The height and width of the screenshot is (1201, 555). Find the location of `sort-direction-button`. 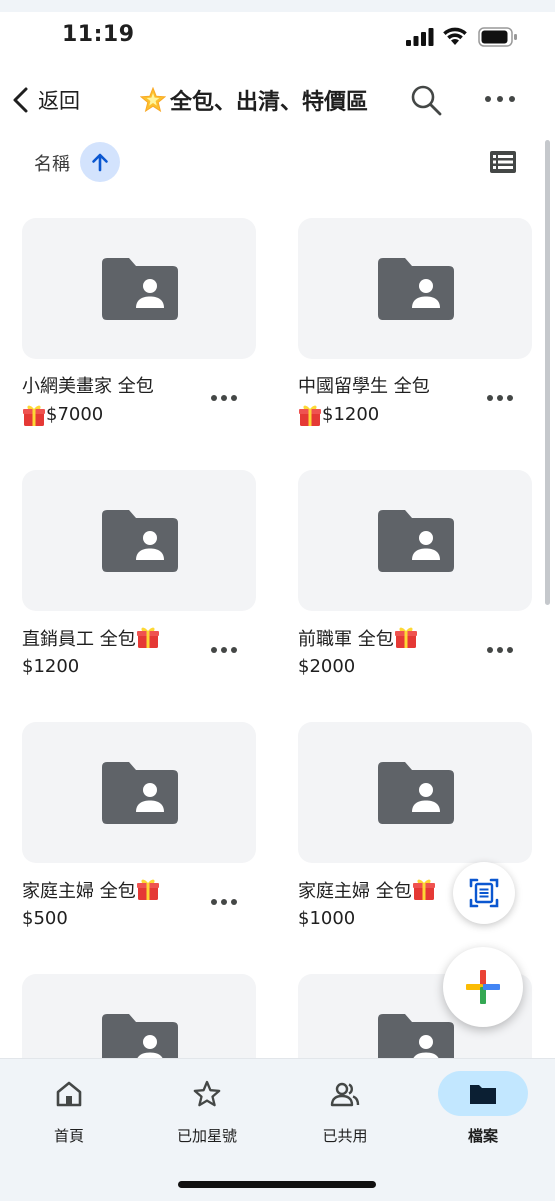

sort-direction-button is located at coordinates (100, 162).